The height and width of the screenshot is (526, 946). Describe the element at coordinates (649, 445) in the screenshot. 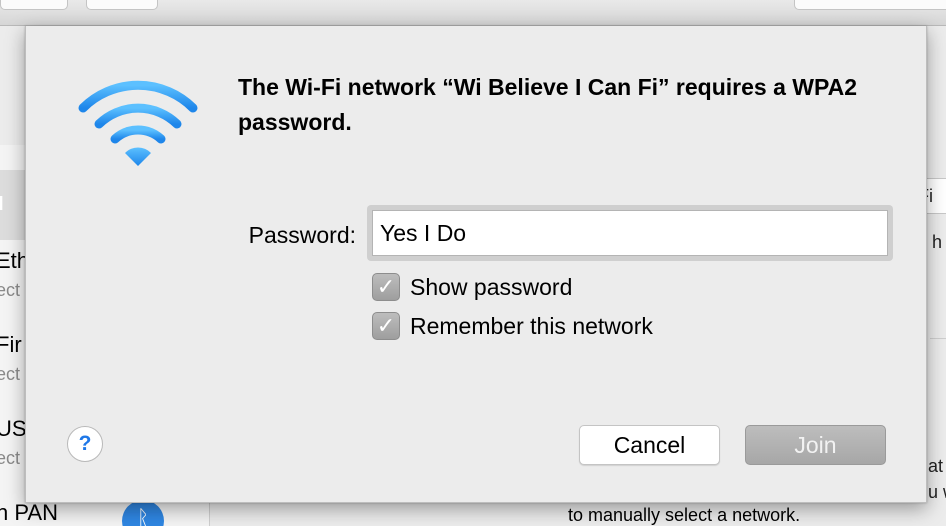

I see `cancel-button: Cancel` at that location.